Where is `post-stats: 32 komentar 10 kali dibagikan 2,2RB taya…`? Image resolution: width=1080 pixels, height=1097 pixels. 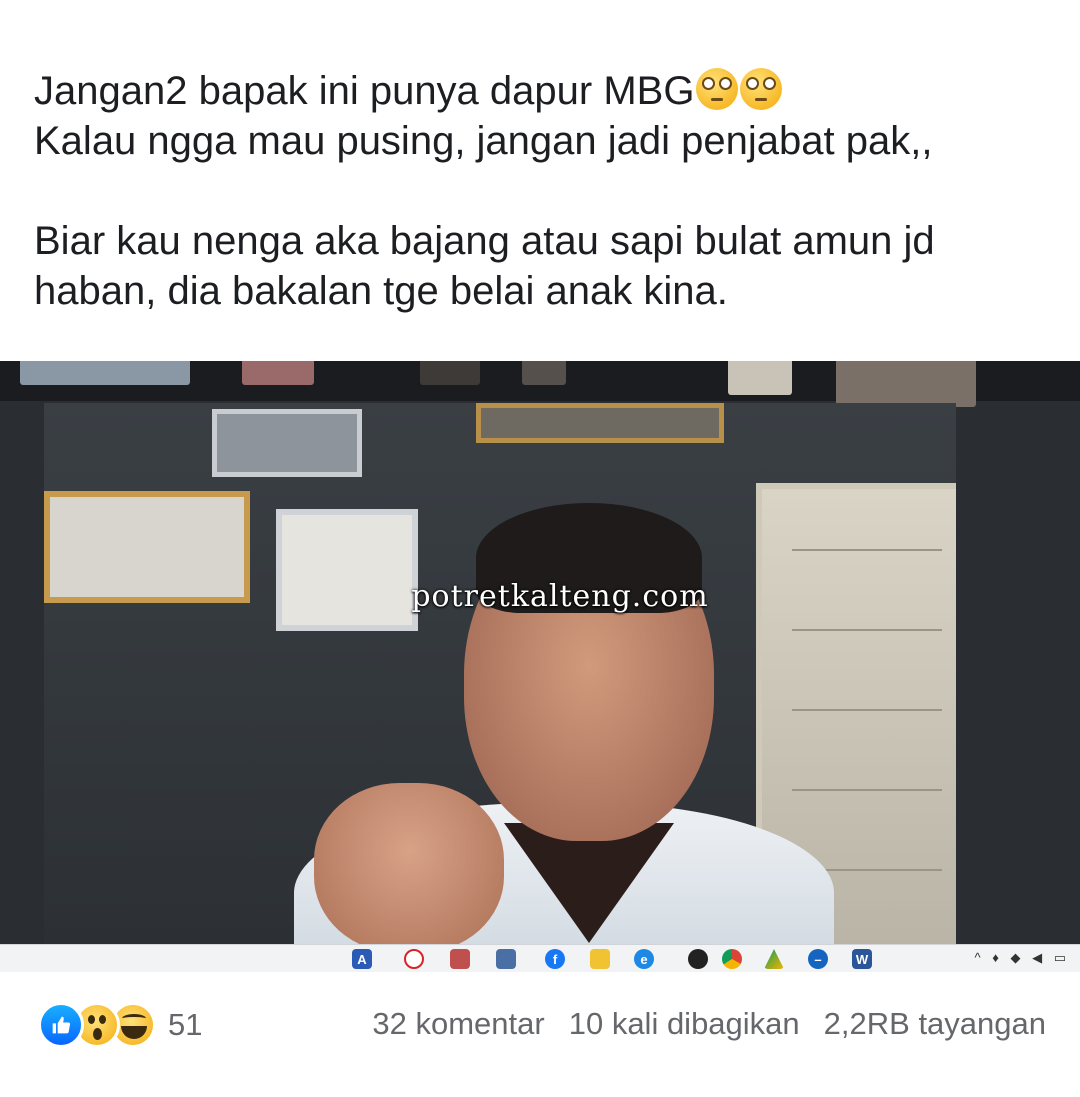
post-stats: 32 komentar 10 kali dibagikan 2,2RB taya… is located at coordinates (709, 1024).